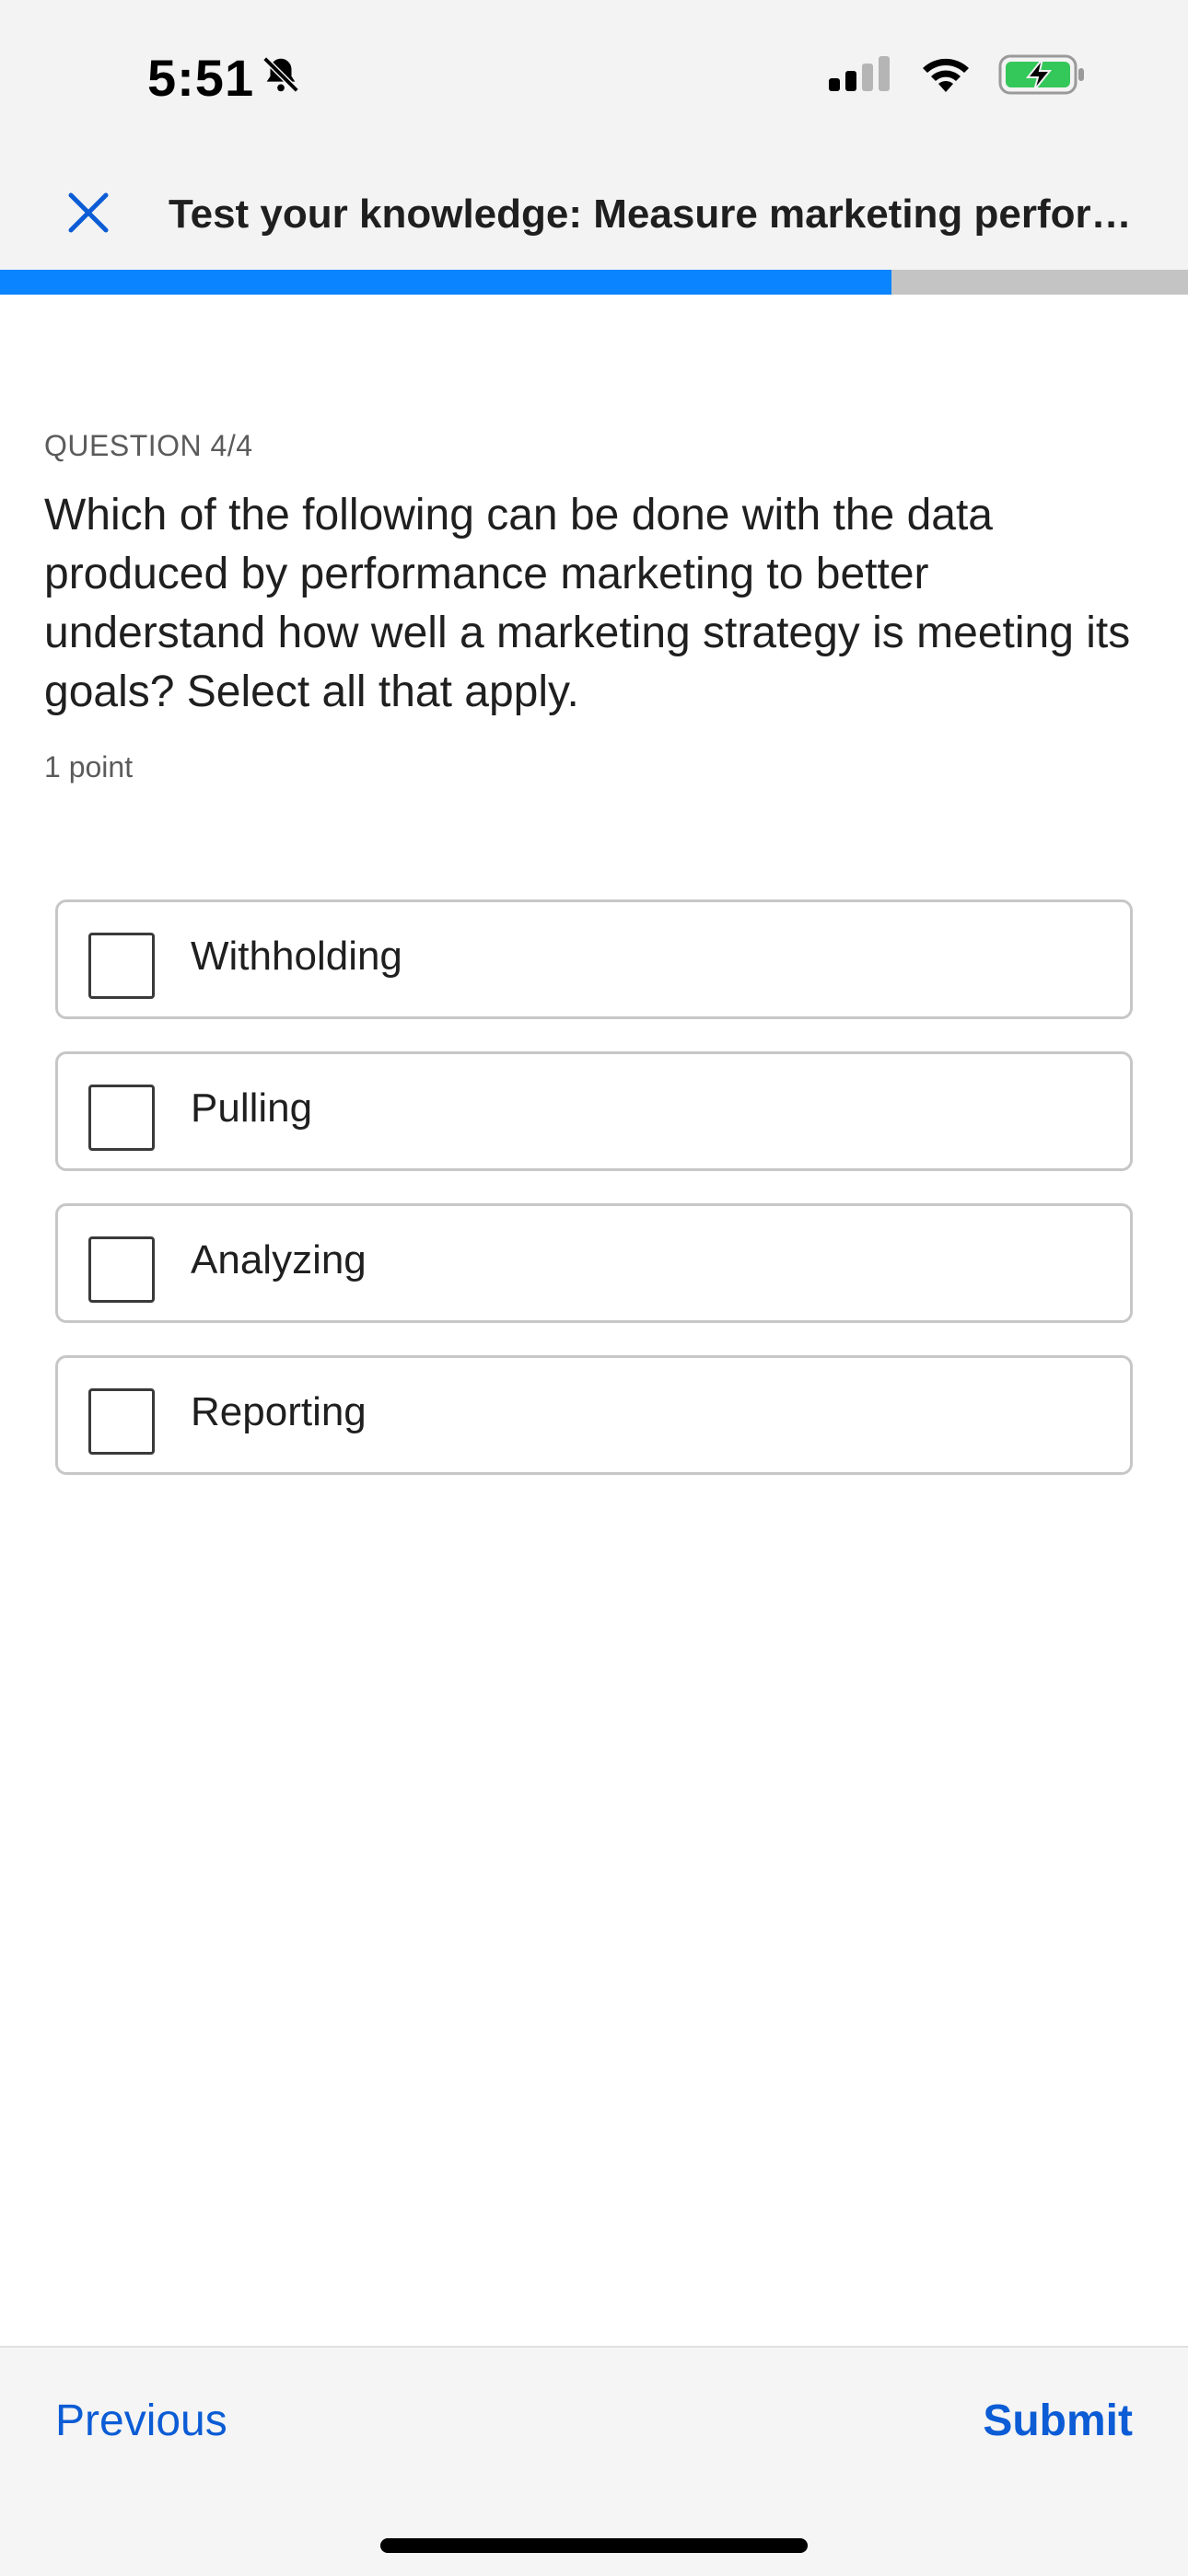 This screenshot has height=2576, width=1188. What do you see at coordinates (279, 1259) in the screenshot?
I see `option-label: Analyzing` at bounding box center [279, 1259].